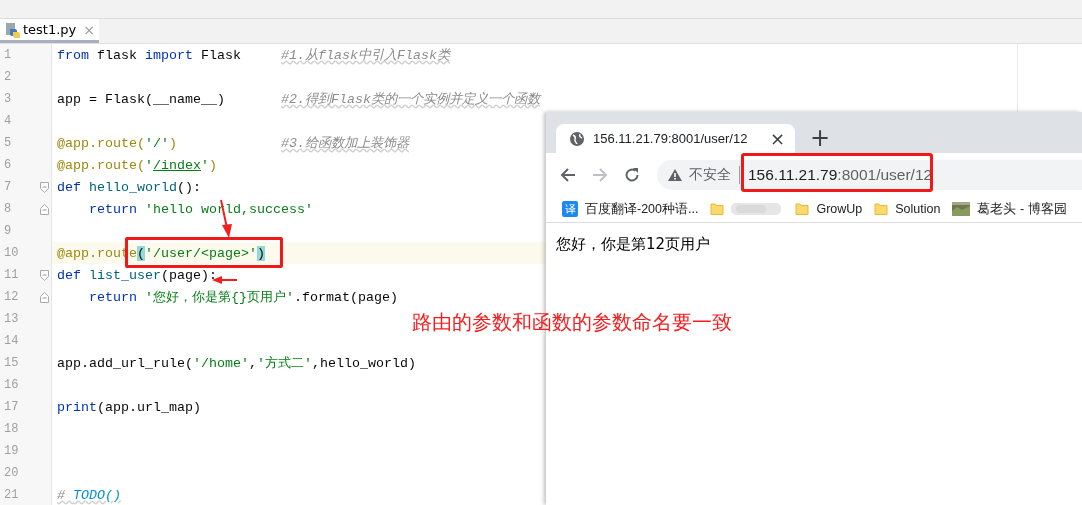 This screenshot has width=1082, height=505. I want to click on code-line: # TODO(), so click(89, 495).